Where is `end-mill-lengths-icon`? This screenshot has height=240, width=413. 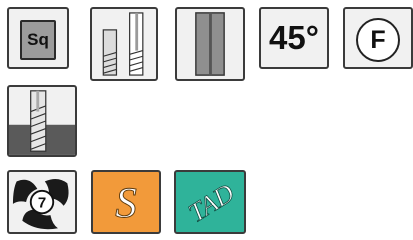
end-mill-lengths-icon is located at coordinates (123, 44).